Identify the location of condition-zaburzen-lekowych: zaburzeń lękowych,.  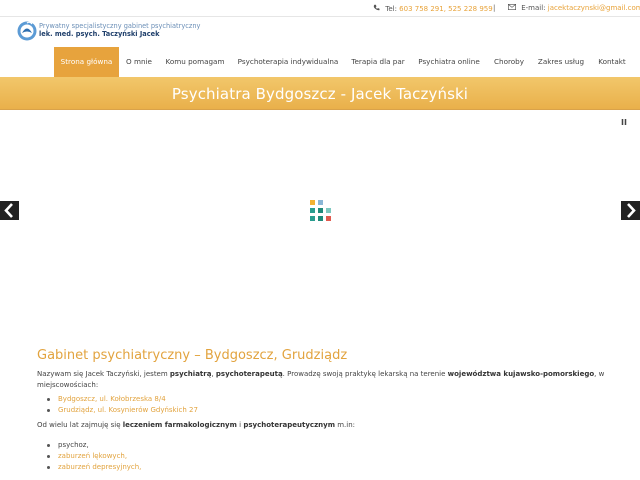
(322, 456).